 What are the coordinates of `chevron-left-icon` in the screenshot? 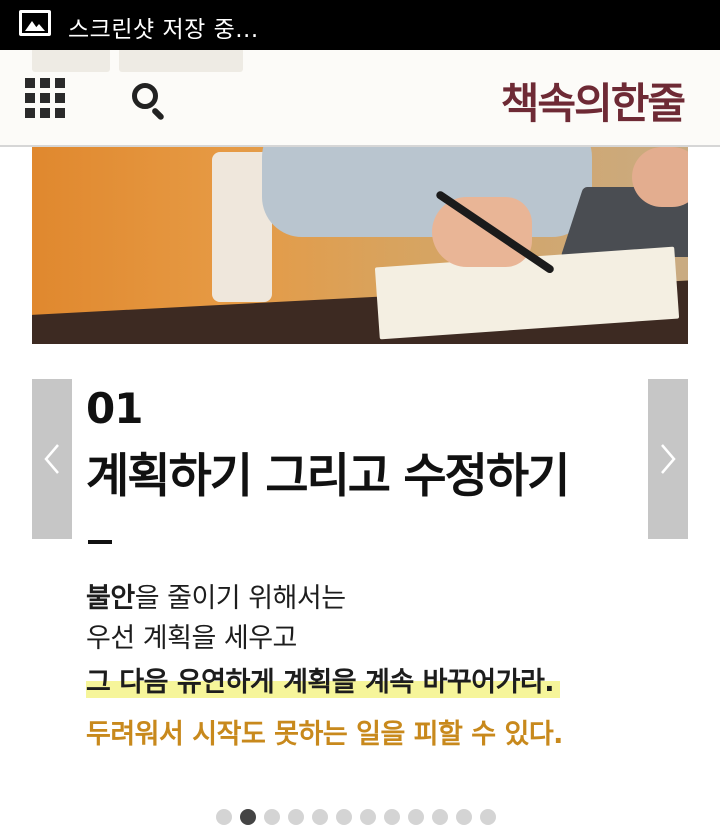 It's located at (51, 459).